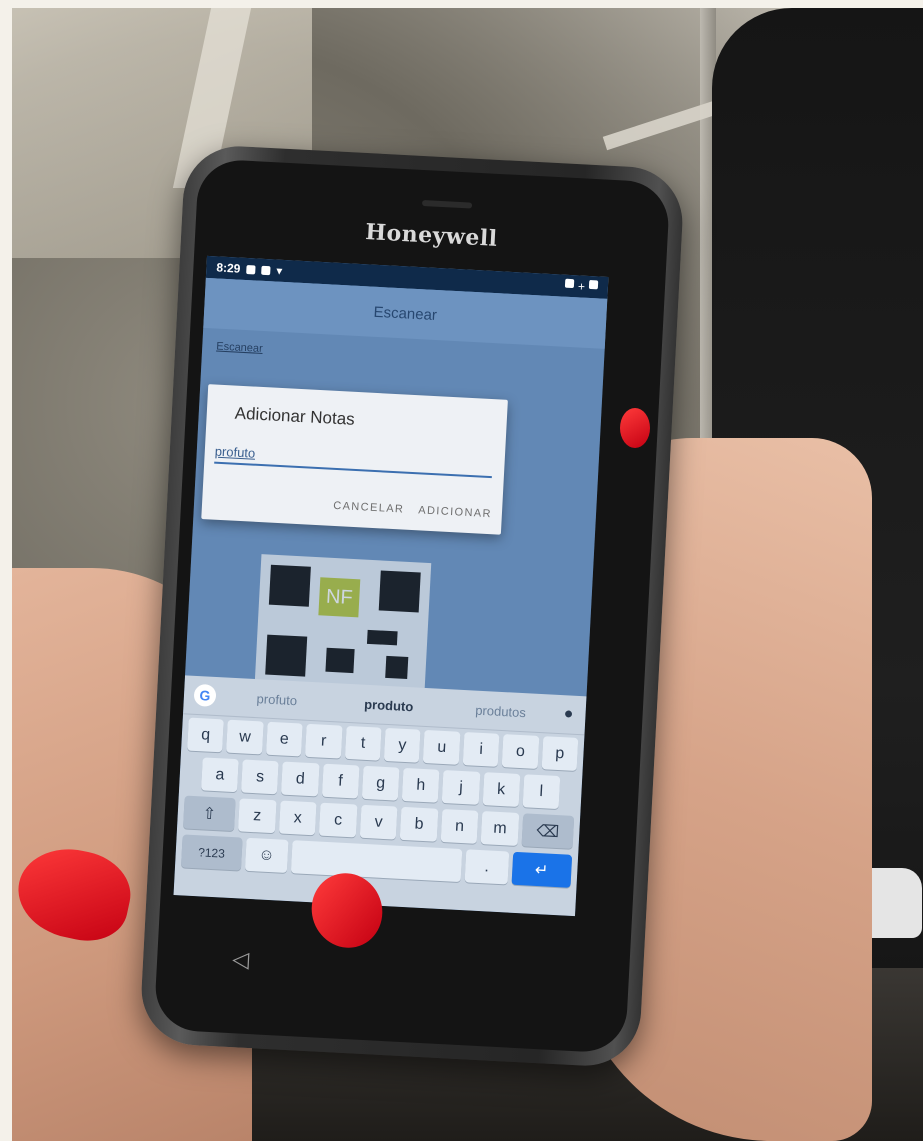 This screenshot has height=1141, width=923. I want to click on key-f: f, so click(340, 781).